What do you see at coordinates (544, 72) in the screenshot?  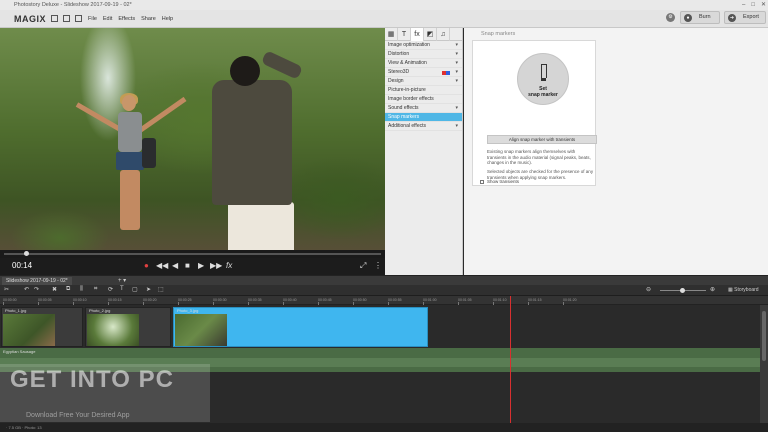 I see `magnet-icon` at bounding box center [544, 72].